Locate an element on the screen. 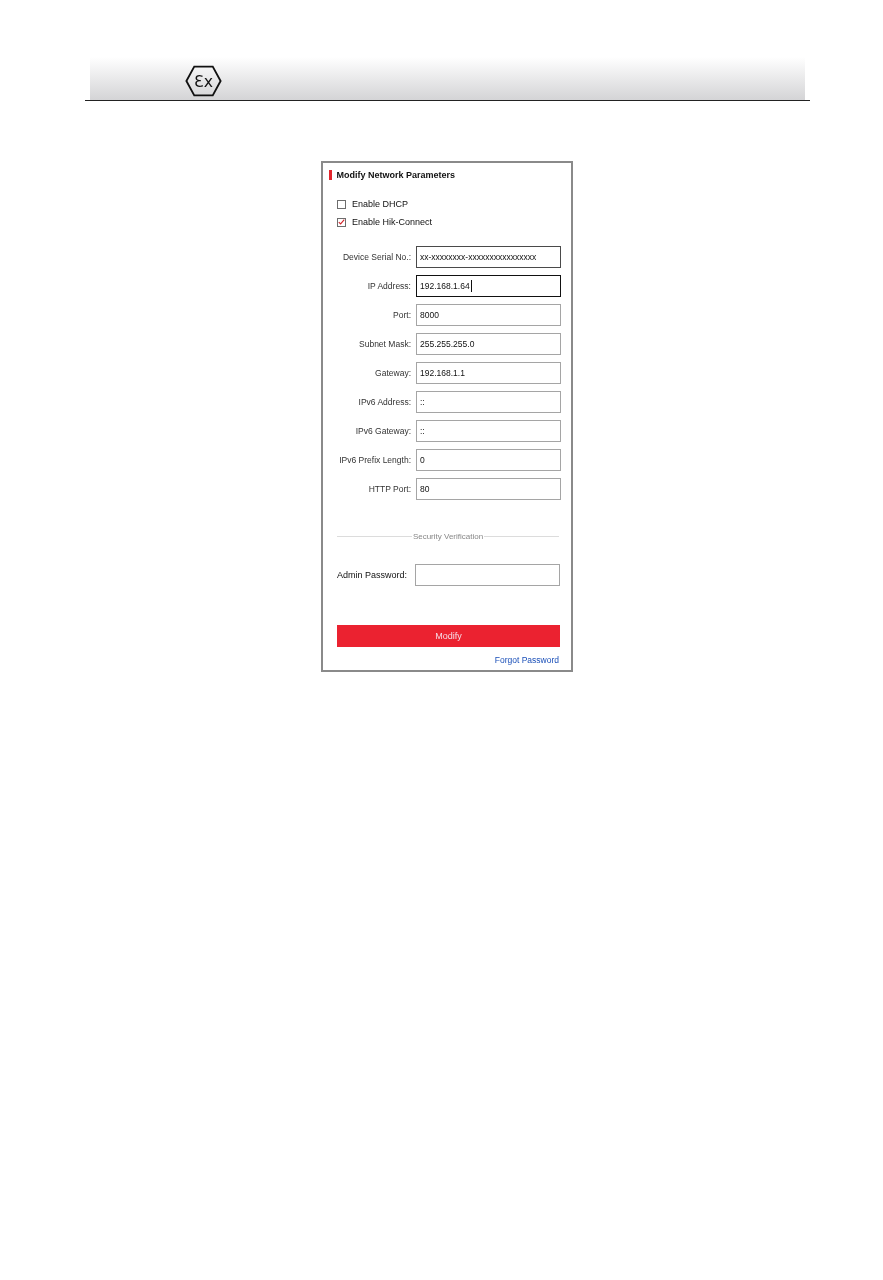 The image size is (883, 1280). password-field is located at coordinates (487, 575).